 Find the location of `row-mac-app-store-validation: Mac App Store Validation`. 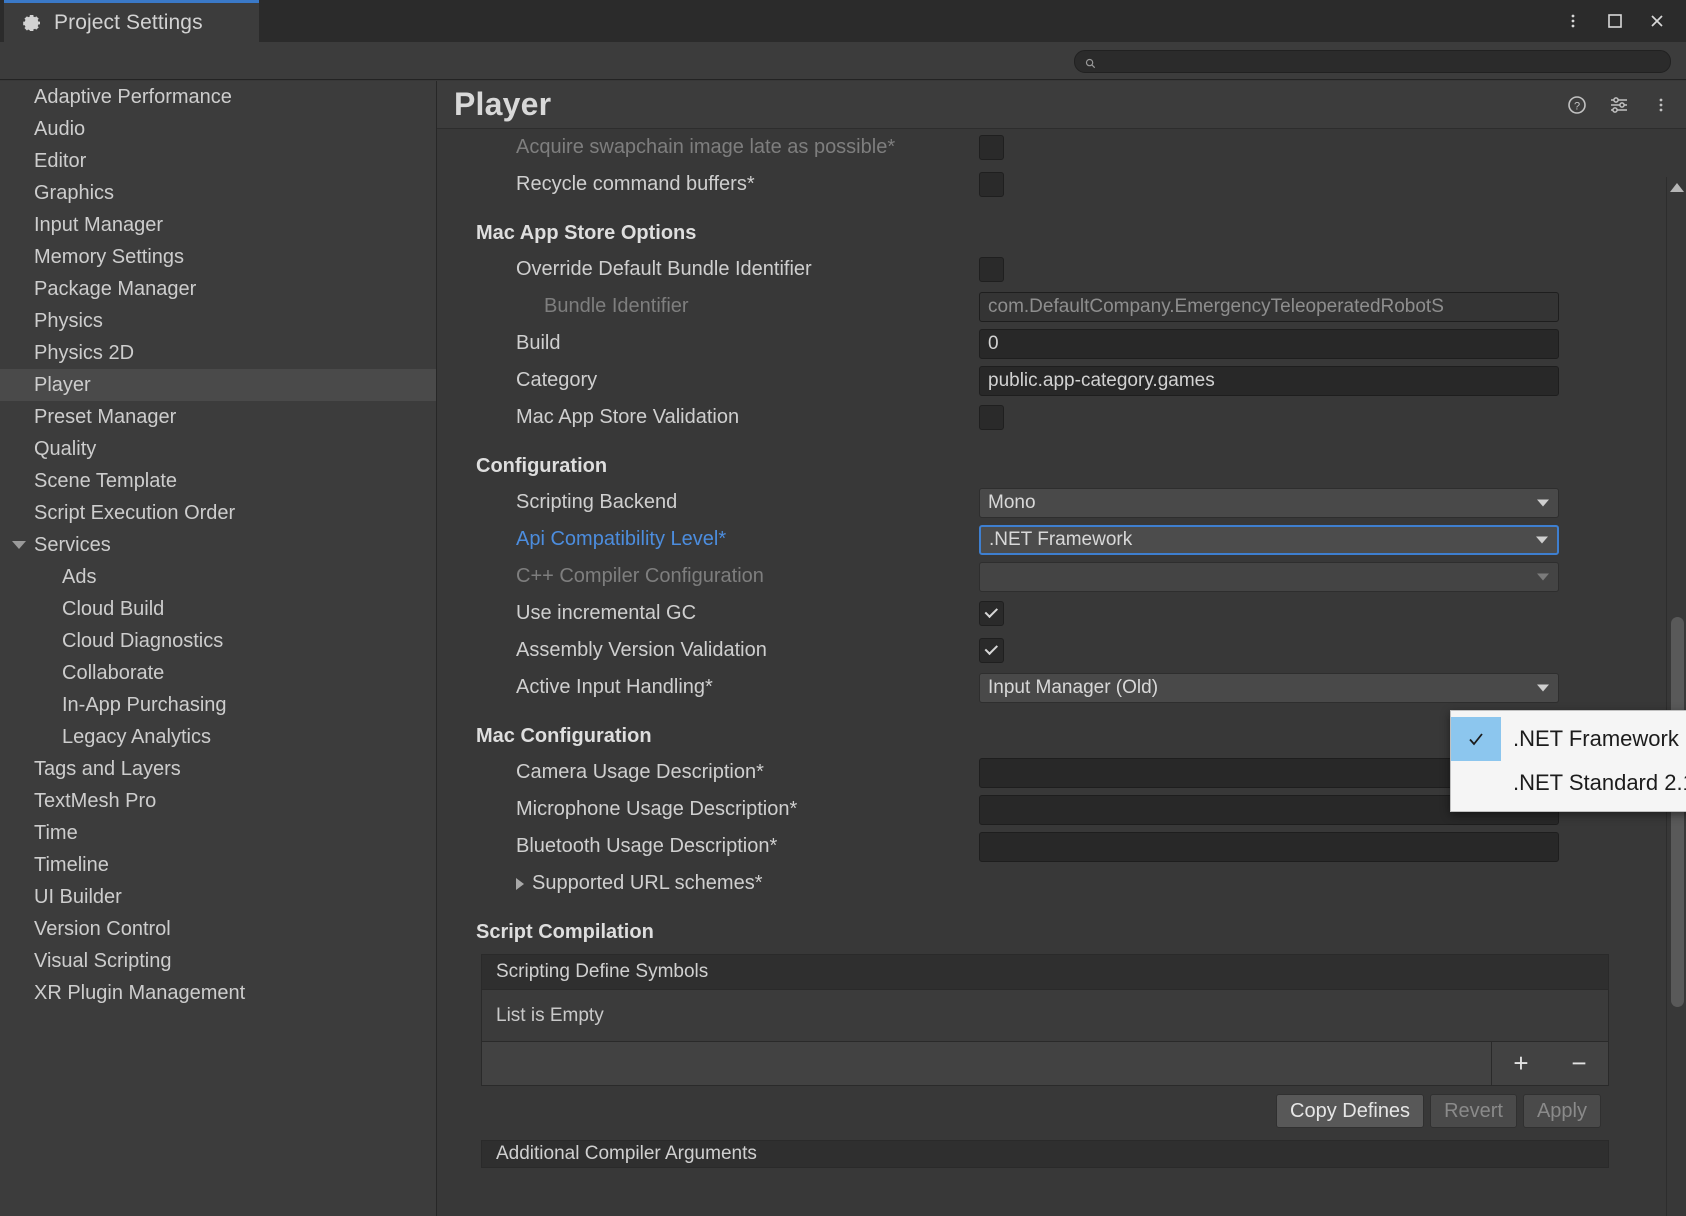

row-mac-app-store-validation: Mac App Store Validation is located at coordinates (1074, 417).